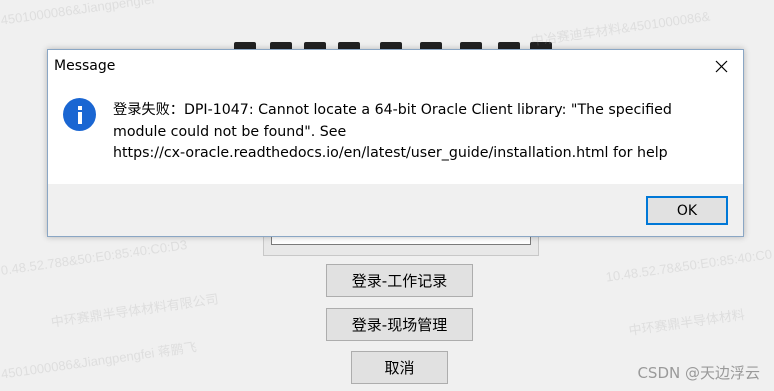 This screenshot has width=774, height=391. What do you see at coordinates (399, 367) in the screenshot?
I see `cancel-button: 取消` at bounding box center [399, 367].